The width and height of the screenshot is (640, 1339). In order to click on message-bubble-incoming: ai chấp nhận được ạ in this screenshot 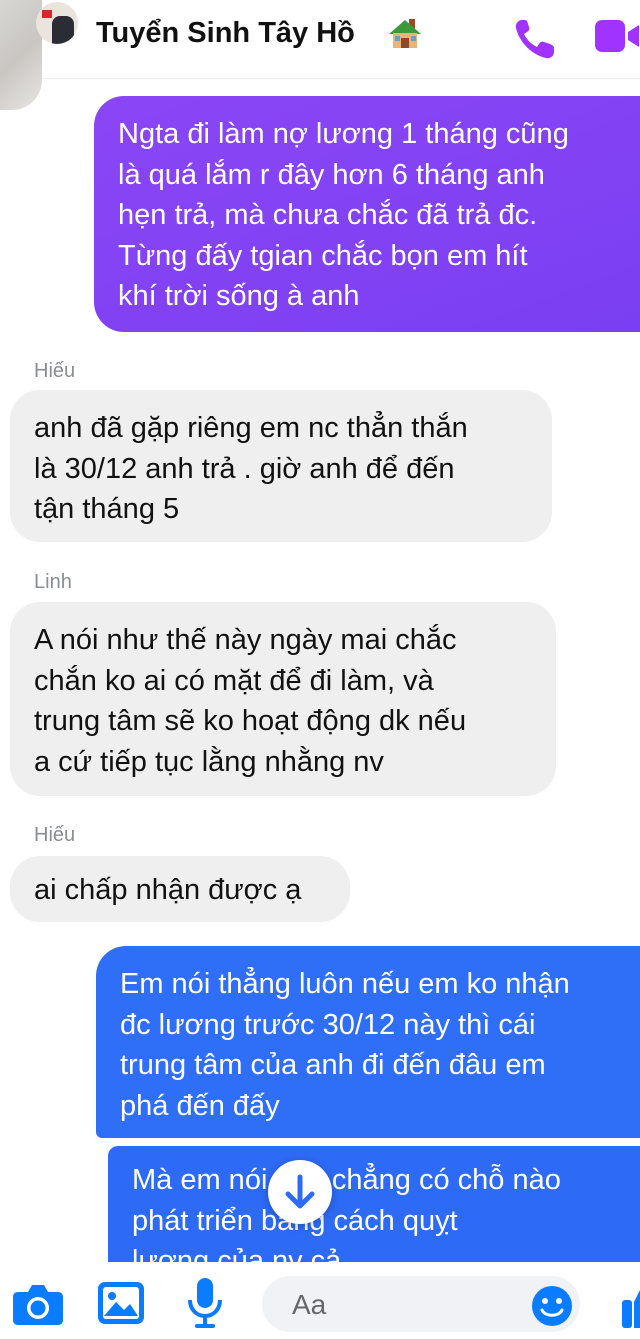, I will do `click(180, 889)`.